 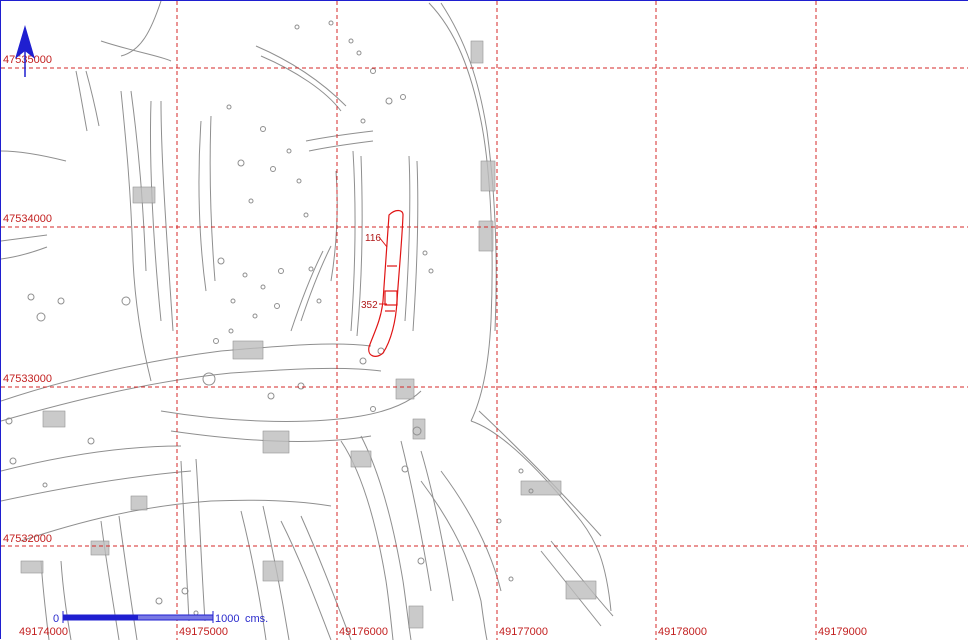 I want to click on section-box, so click(x=391, y=298).